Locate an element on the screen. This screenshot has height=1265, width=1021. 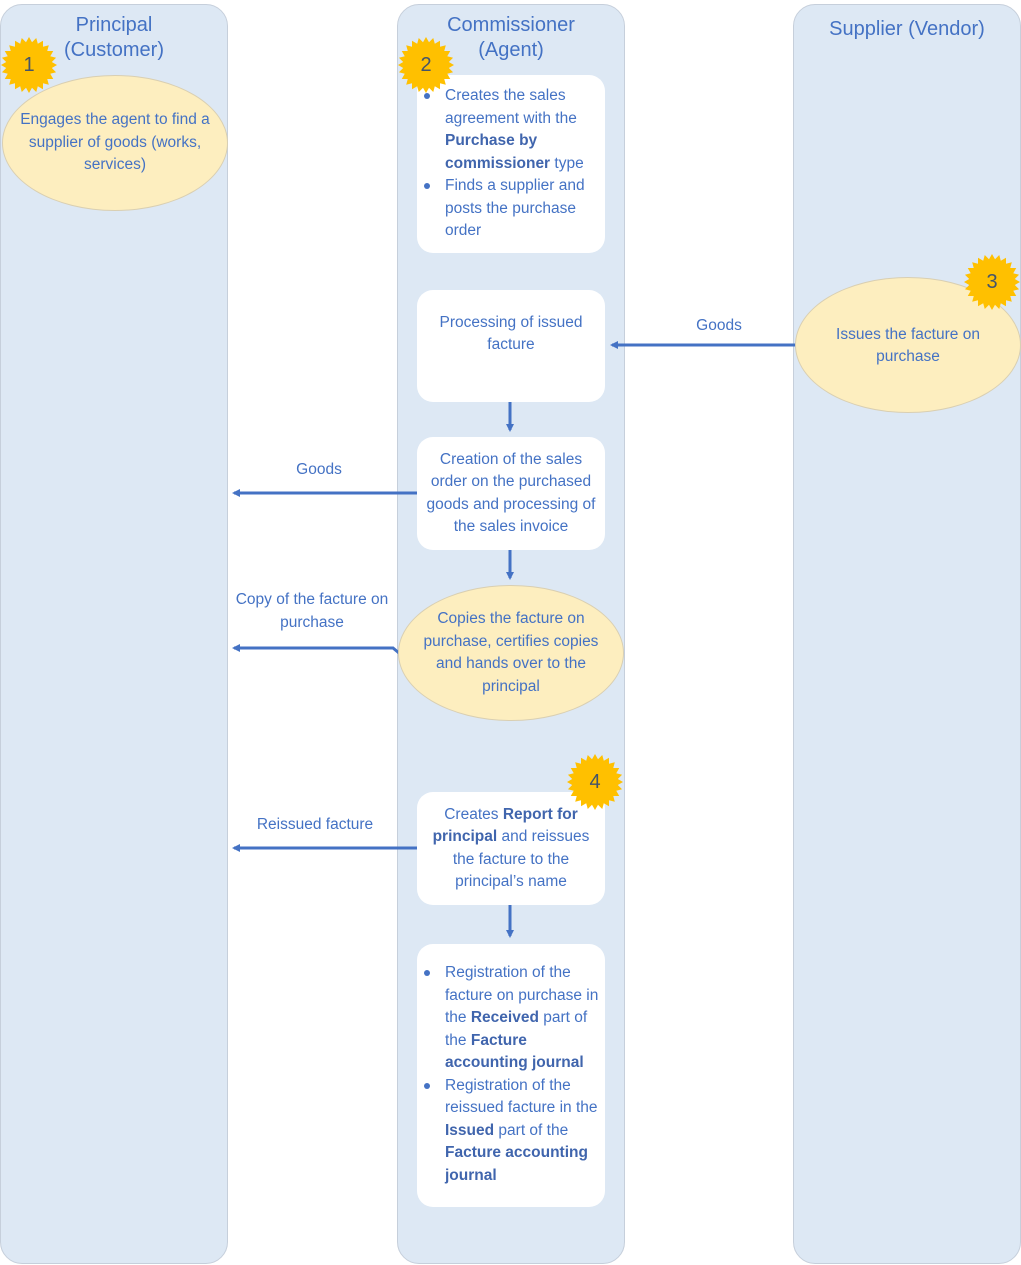
flow-label-copy-to-principal: Copy of the facture on purchase is located at coordinates (312, 611).